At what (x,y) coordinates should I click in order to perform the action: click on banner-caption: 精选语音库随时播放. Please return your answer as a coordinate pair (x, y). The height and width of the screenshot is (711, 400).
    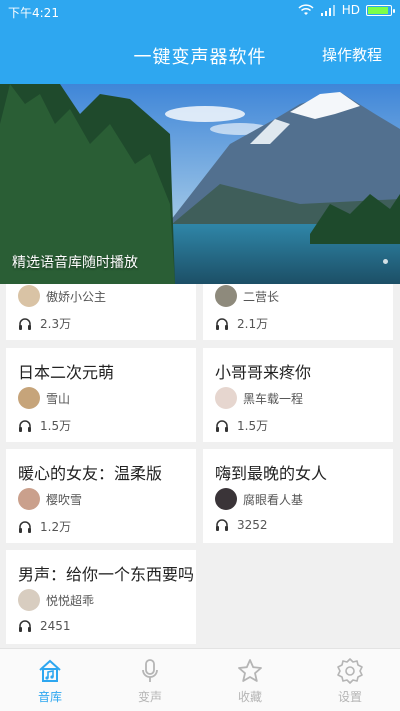
    Looking at the image, I should click on (75, 263).